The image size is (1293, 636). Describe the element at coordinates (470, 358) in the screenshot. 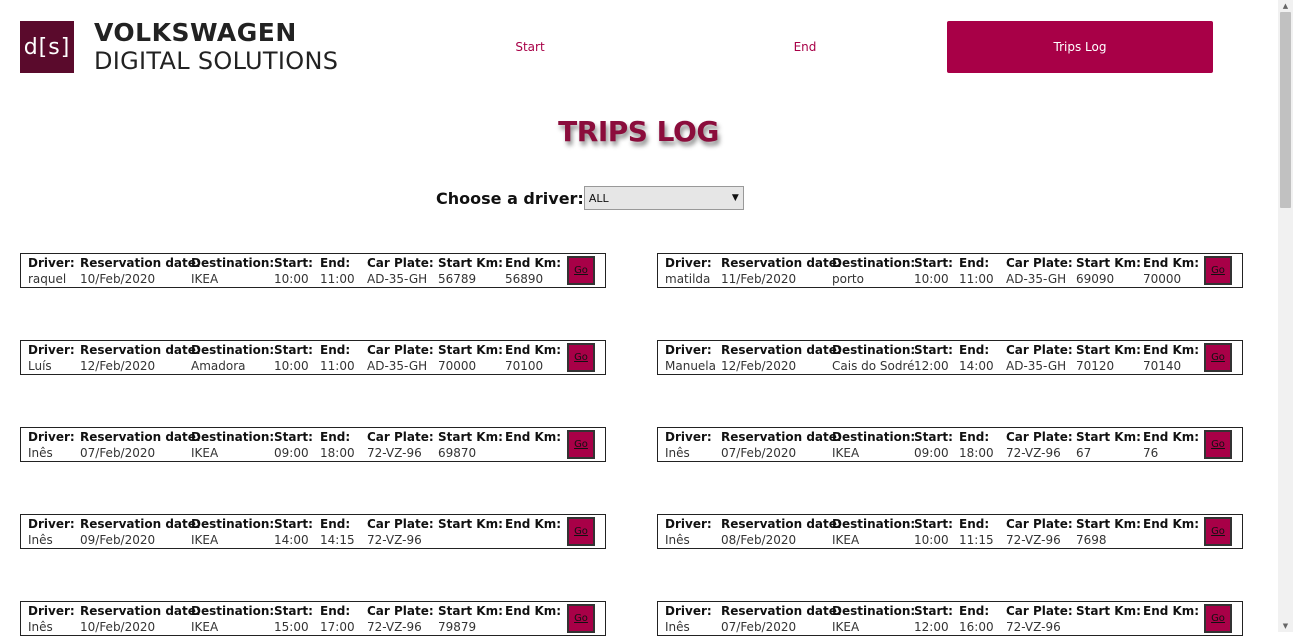

I see `trip-field-start-km: Start Km: 70000` at that location.